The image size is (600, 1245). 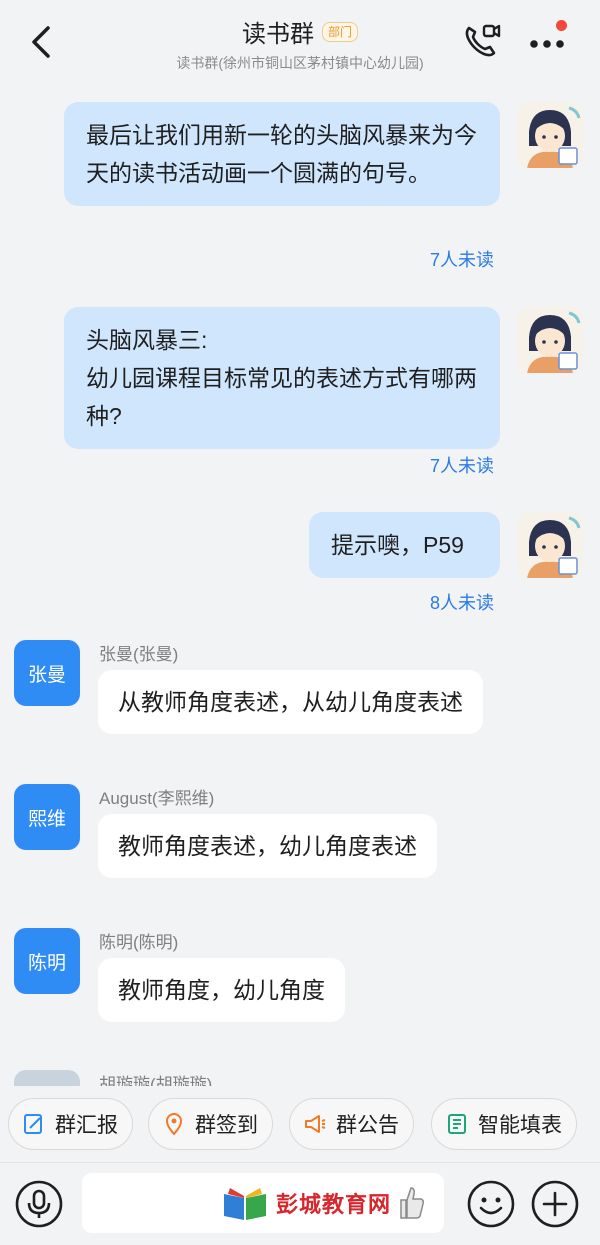 What do you see at coordinates (86, 1125) in the screenshot?
I see `chip-label: 群汇报` at bounding box center [86, 1125].